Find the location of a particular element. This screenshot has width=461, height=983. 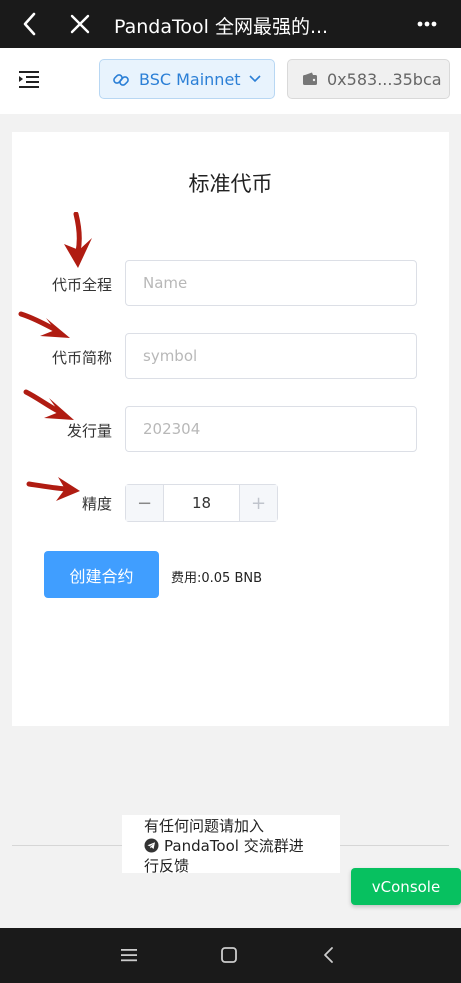

link-icon is located at coordinates (121, 80).